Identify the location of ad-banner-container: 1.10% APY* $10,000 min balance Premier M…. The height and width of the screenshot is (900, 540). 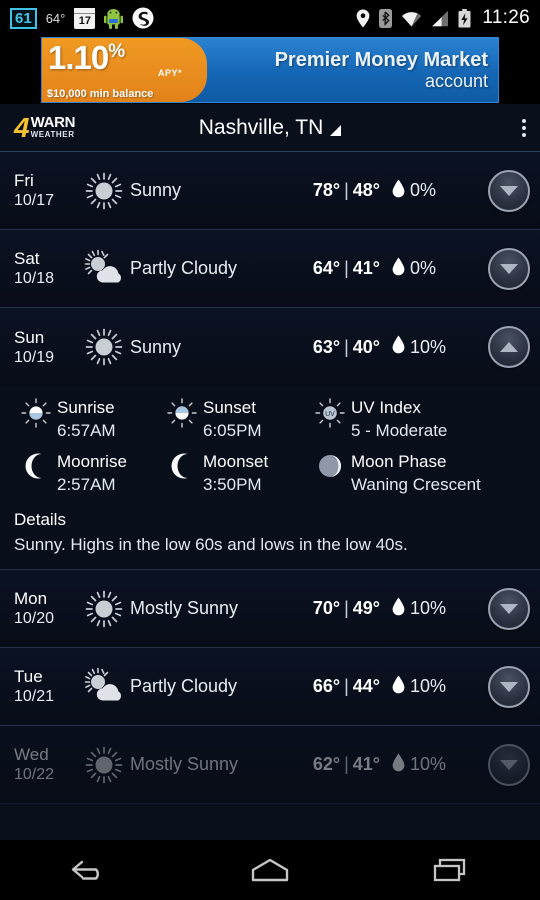
(270, 70).